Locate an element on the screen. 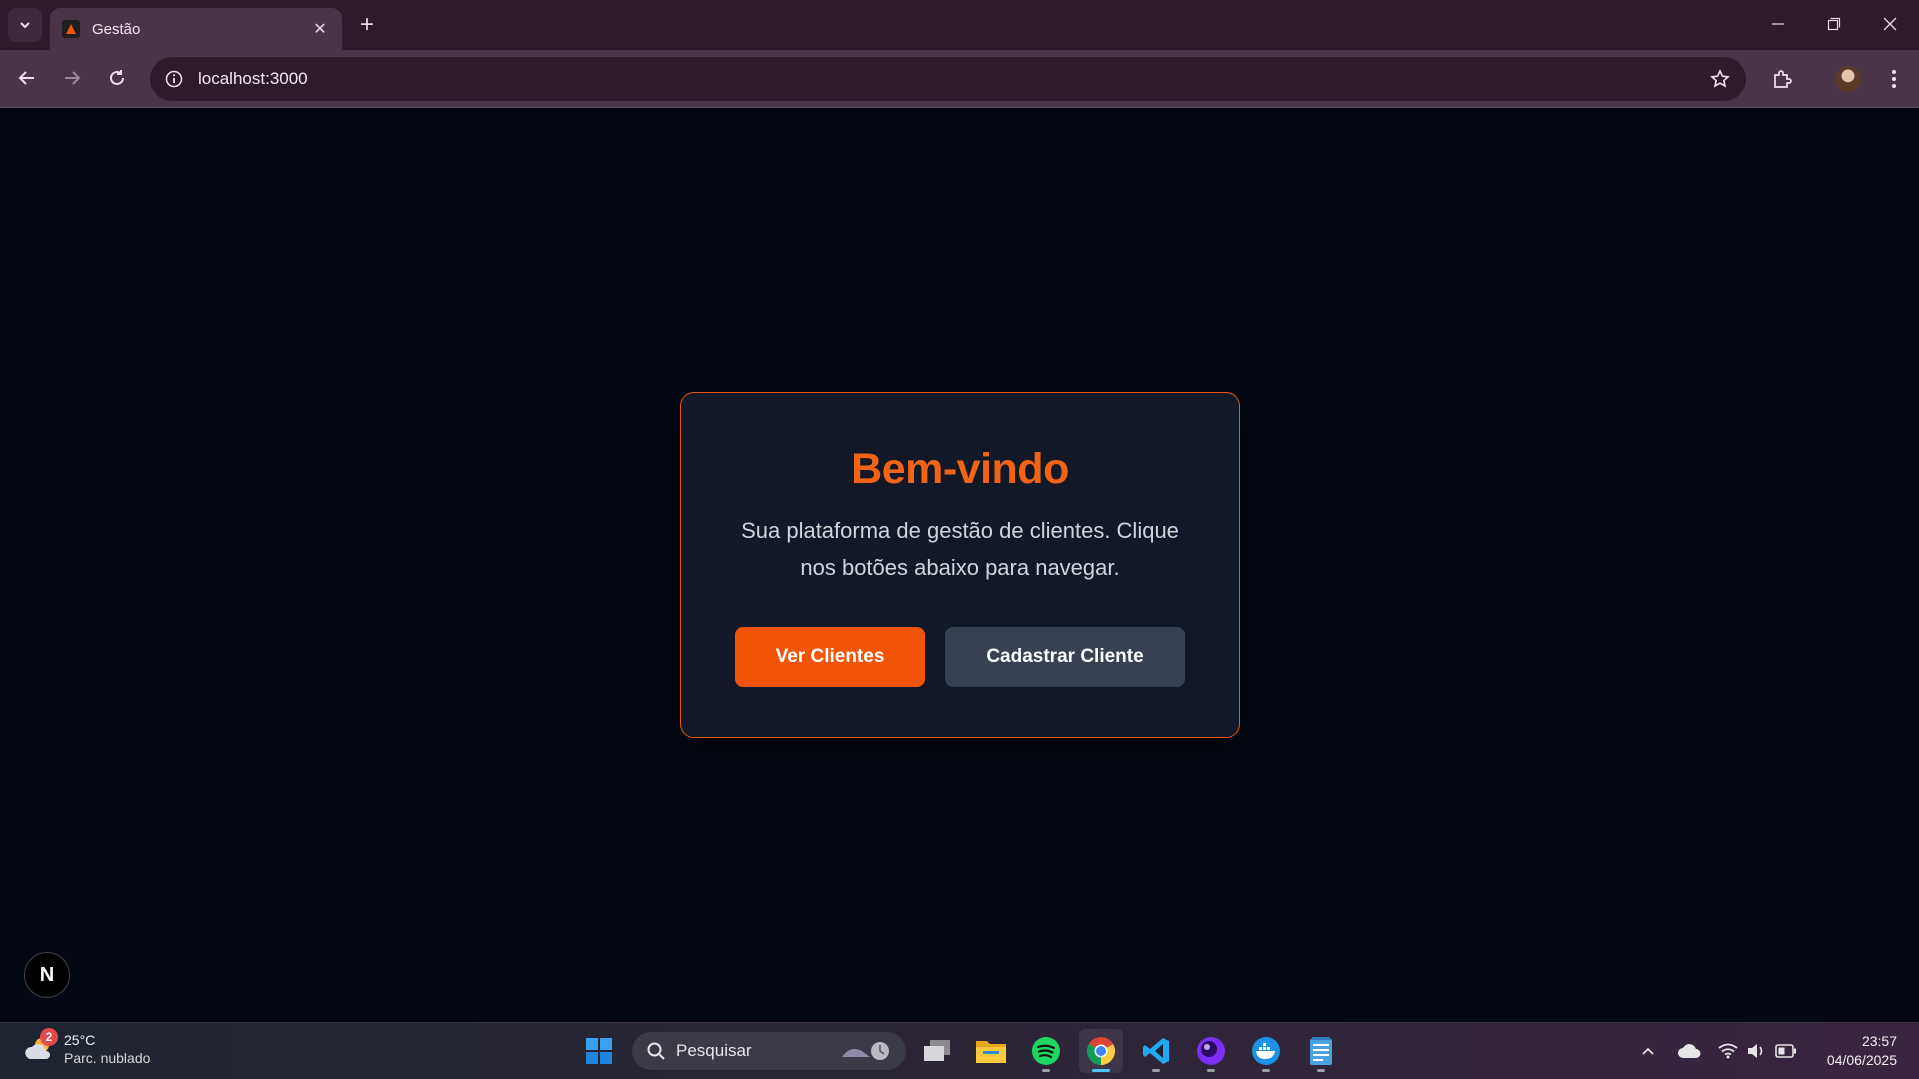 This screenshot has height=1079, width=1919. chevron-down-icon is located at coordinates (25, 25).